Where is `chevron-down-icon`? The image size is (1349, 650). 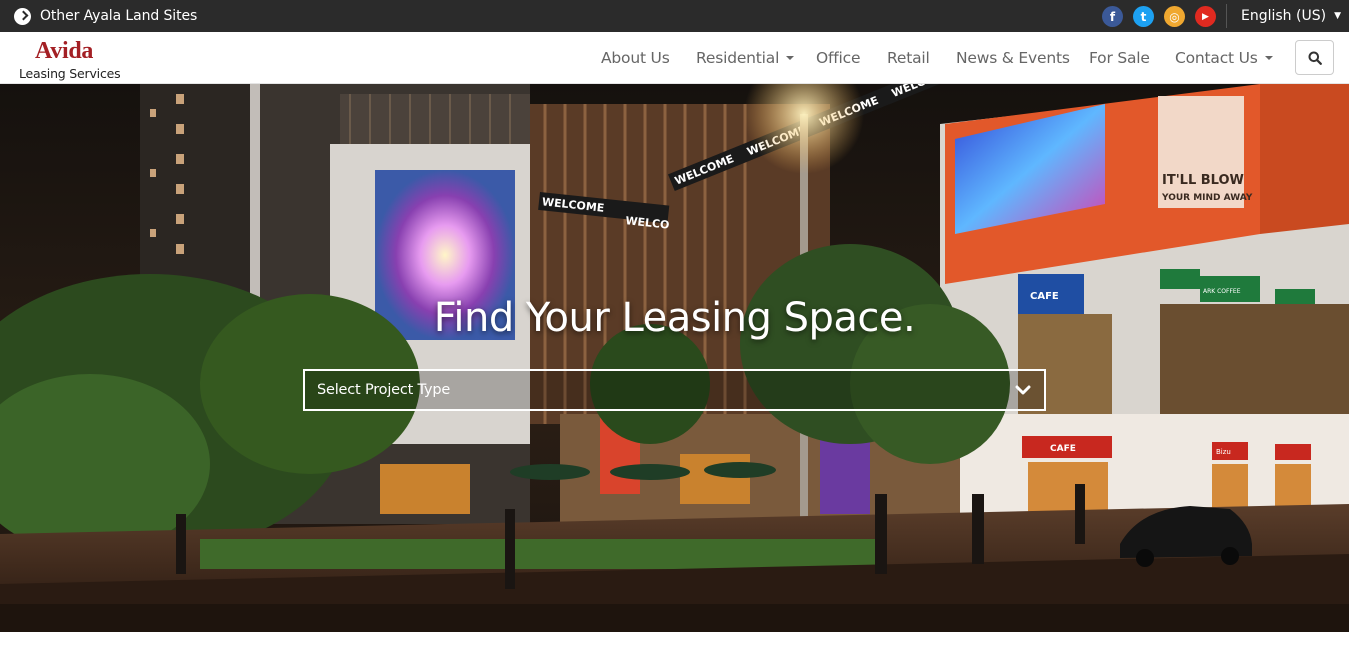
chevron-down-icon is located at coordinates (1023, 390).